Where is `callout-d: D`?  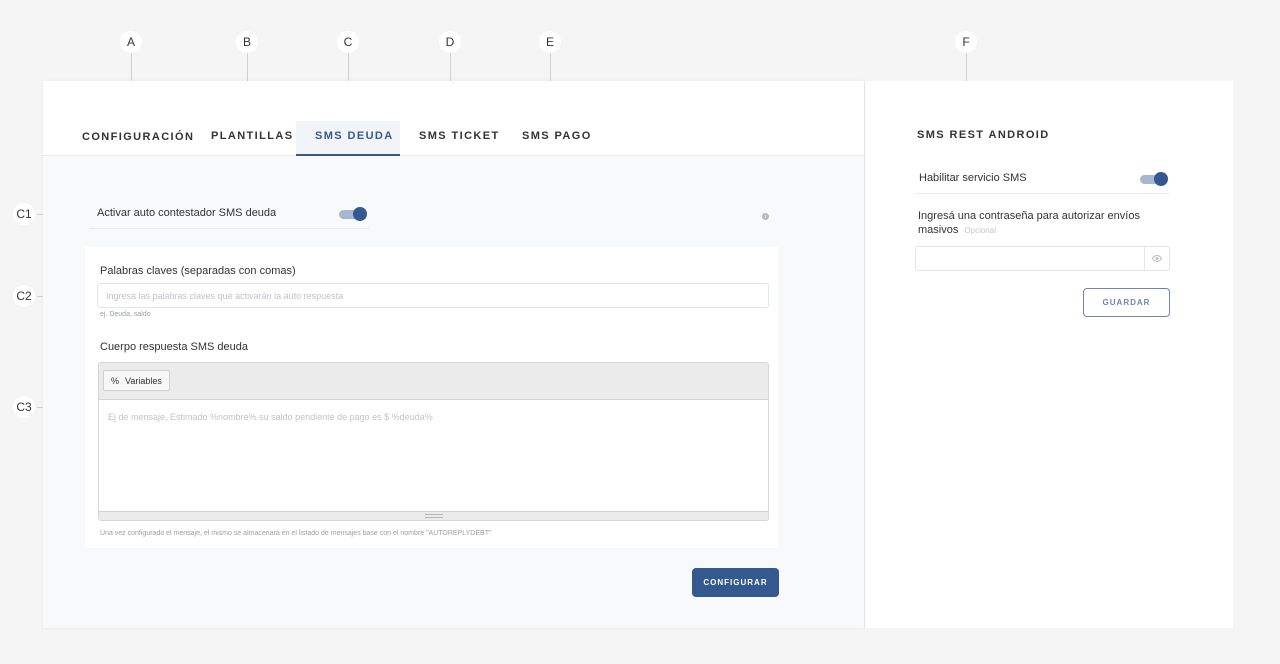
callout-d: D is located at coordinates (450, 42).